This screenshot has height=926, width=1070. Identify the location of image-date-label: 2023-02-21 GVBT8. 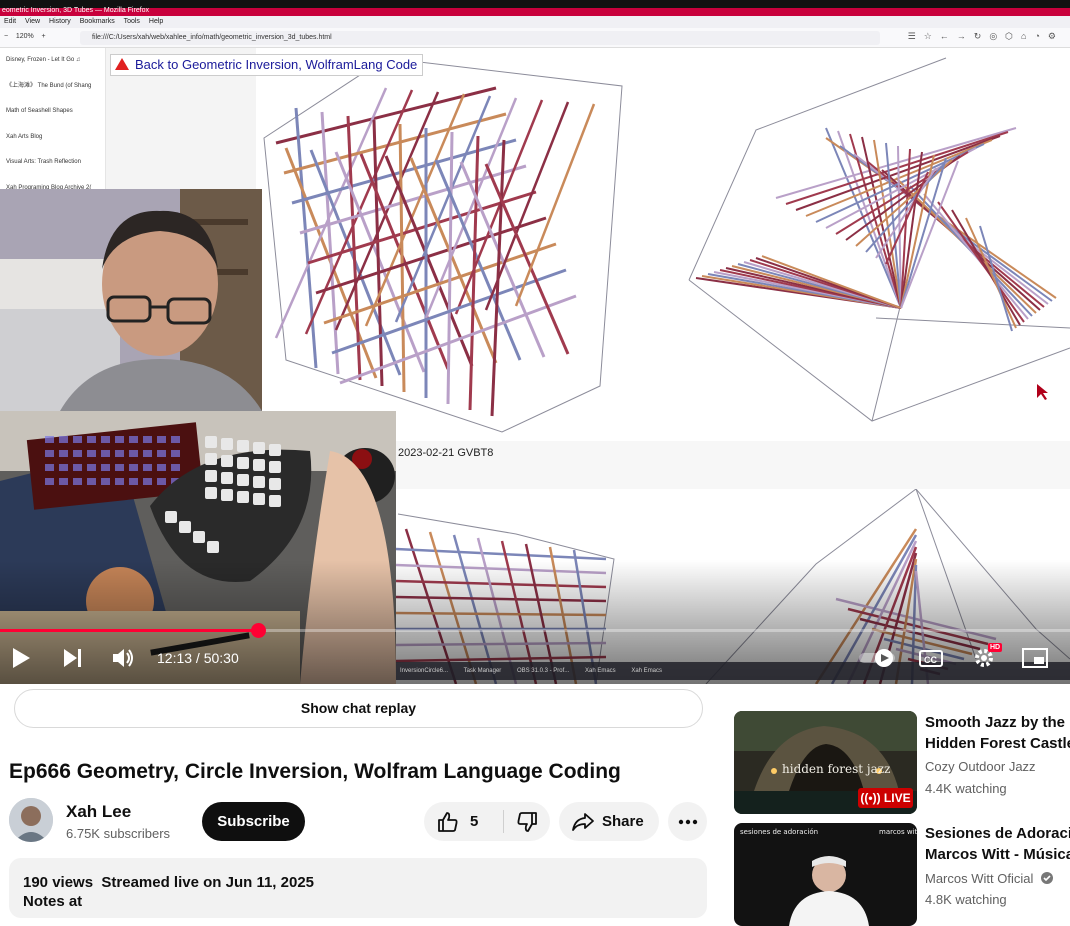
(446, 453).